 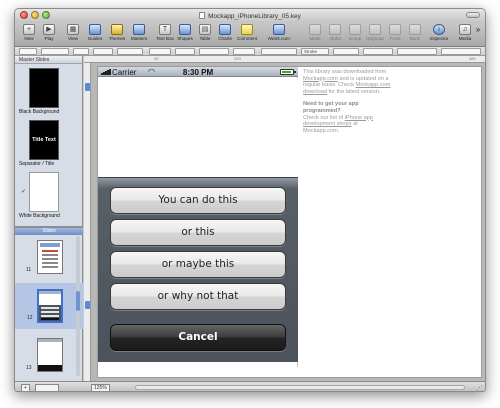 I want to click on slides-section-header: Slides, so click(x=49, y=231).